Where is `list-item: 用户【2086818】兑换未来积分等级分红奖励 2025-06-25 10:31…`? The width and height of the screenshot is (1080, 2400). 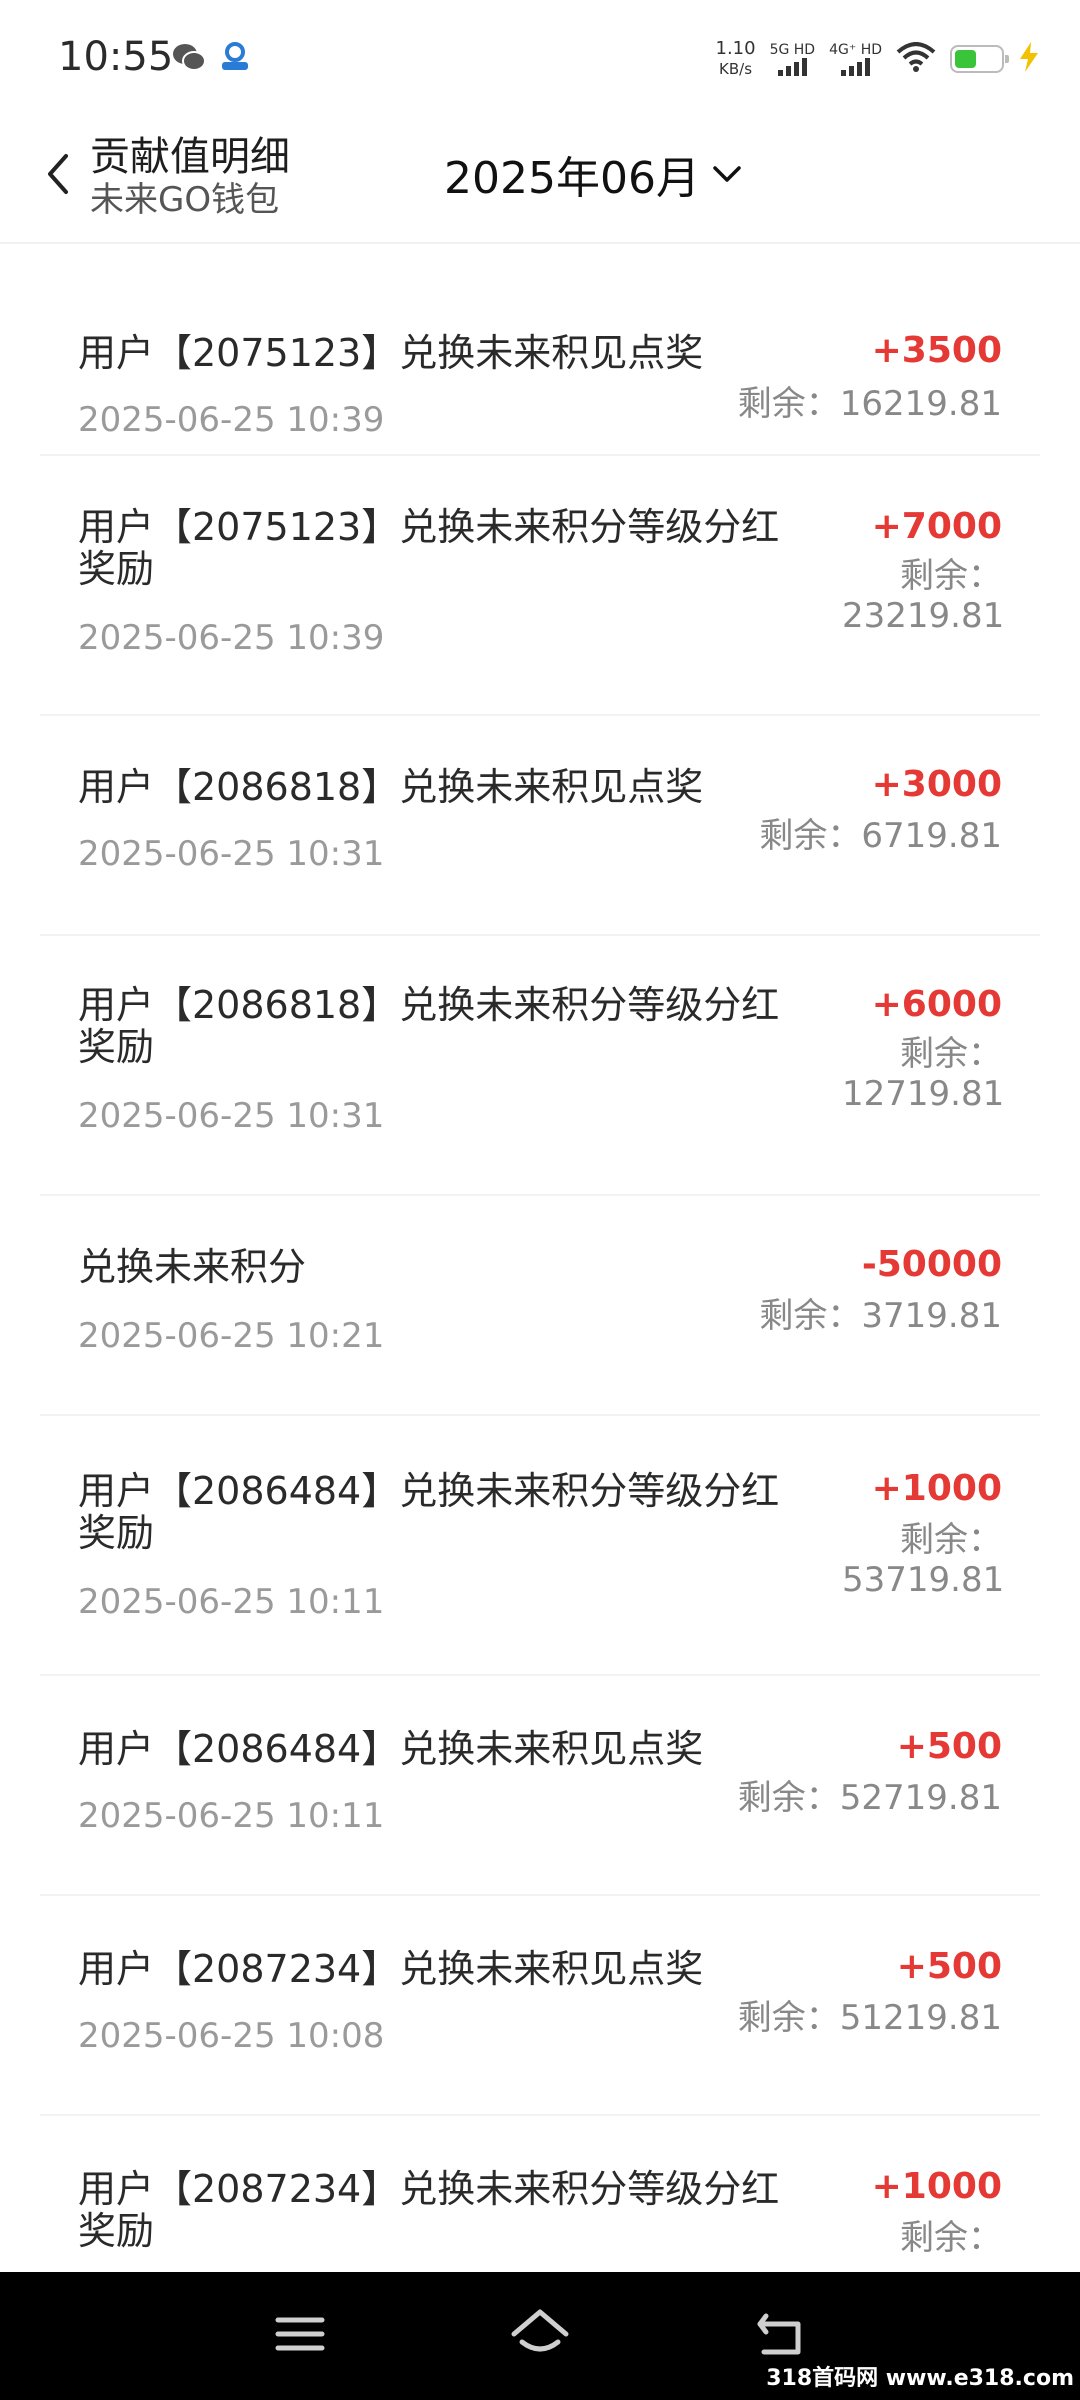 list-item: 用户【2086818】兑换未来积分等级分红奖励 2025-06-25 10:31… is located at coordinates (540, 1066).